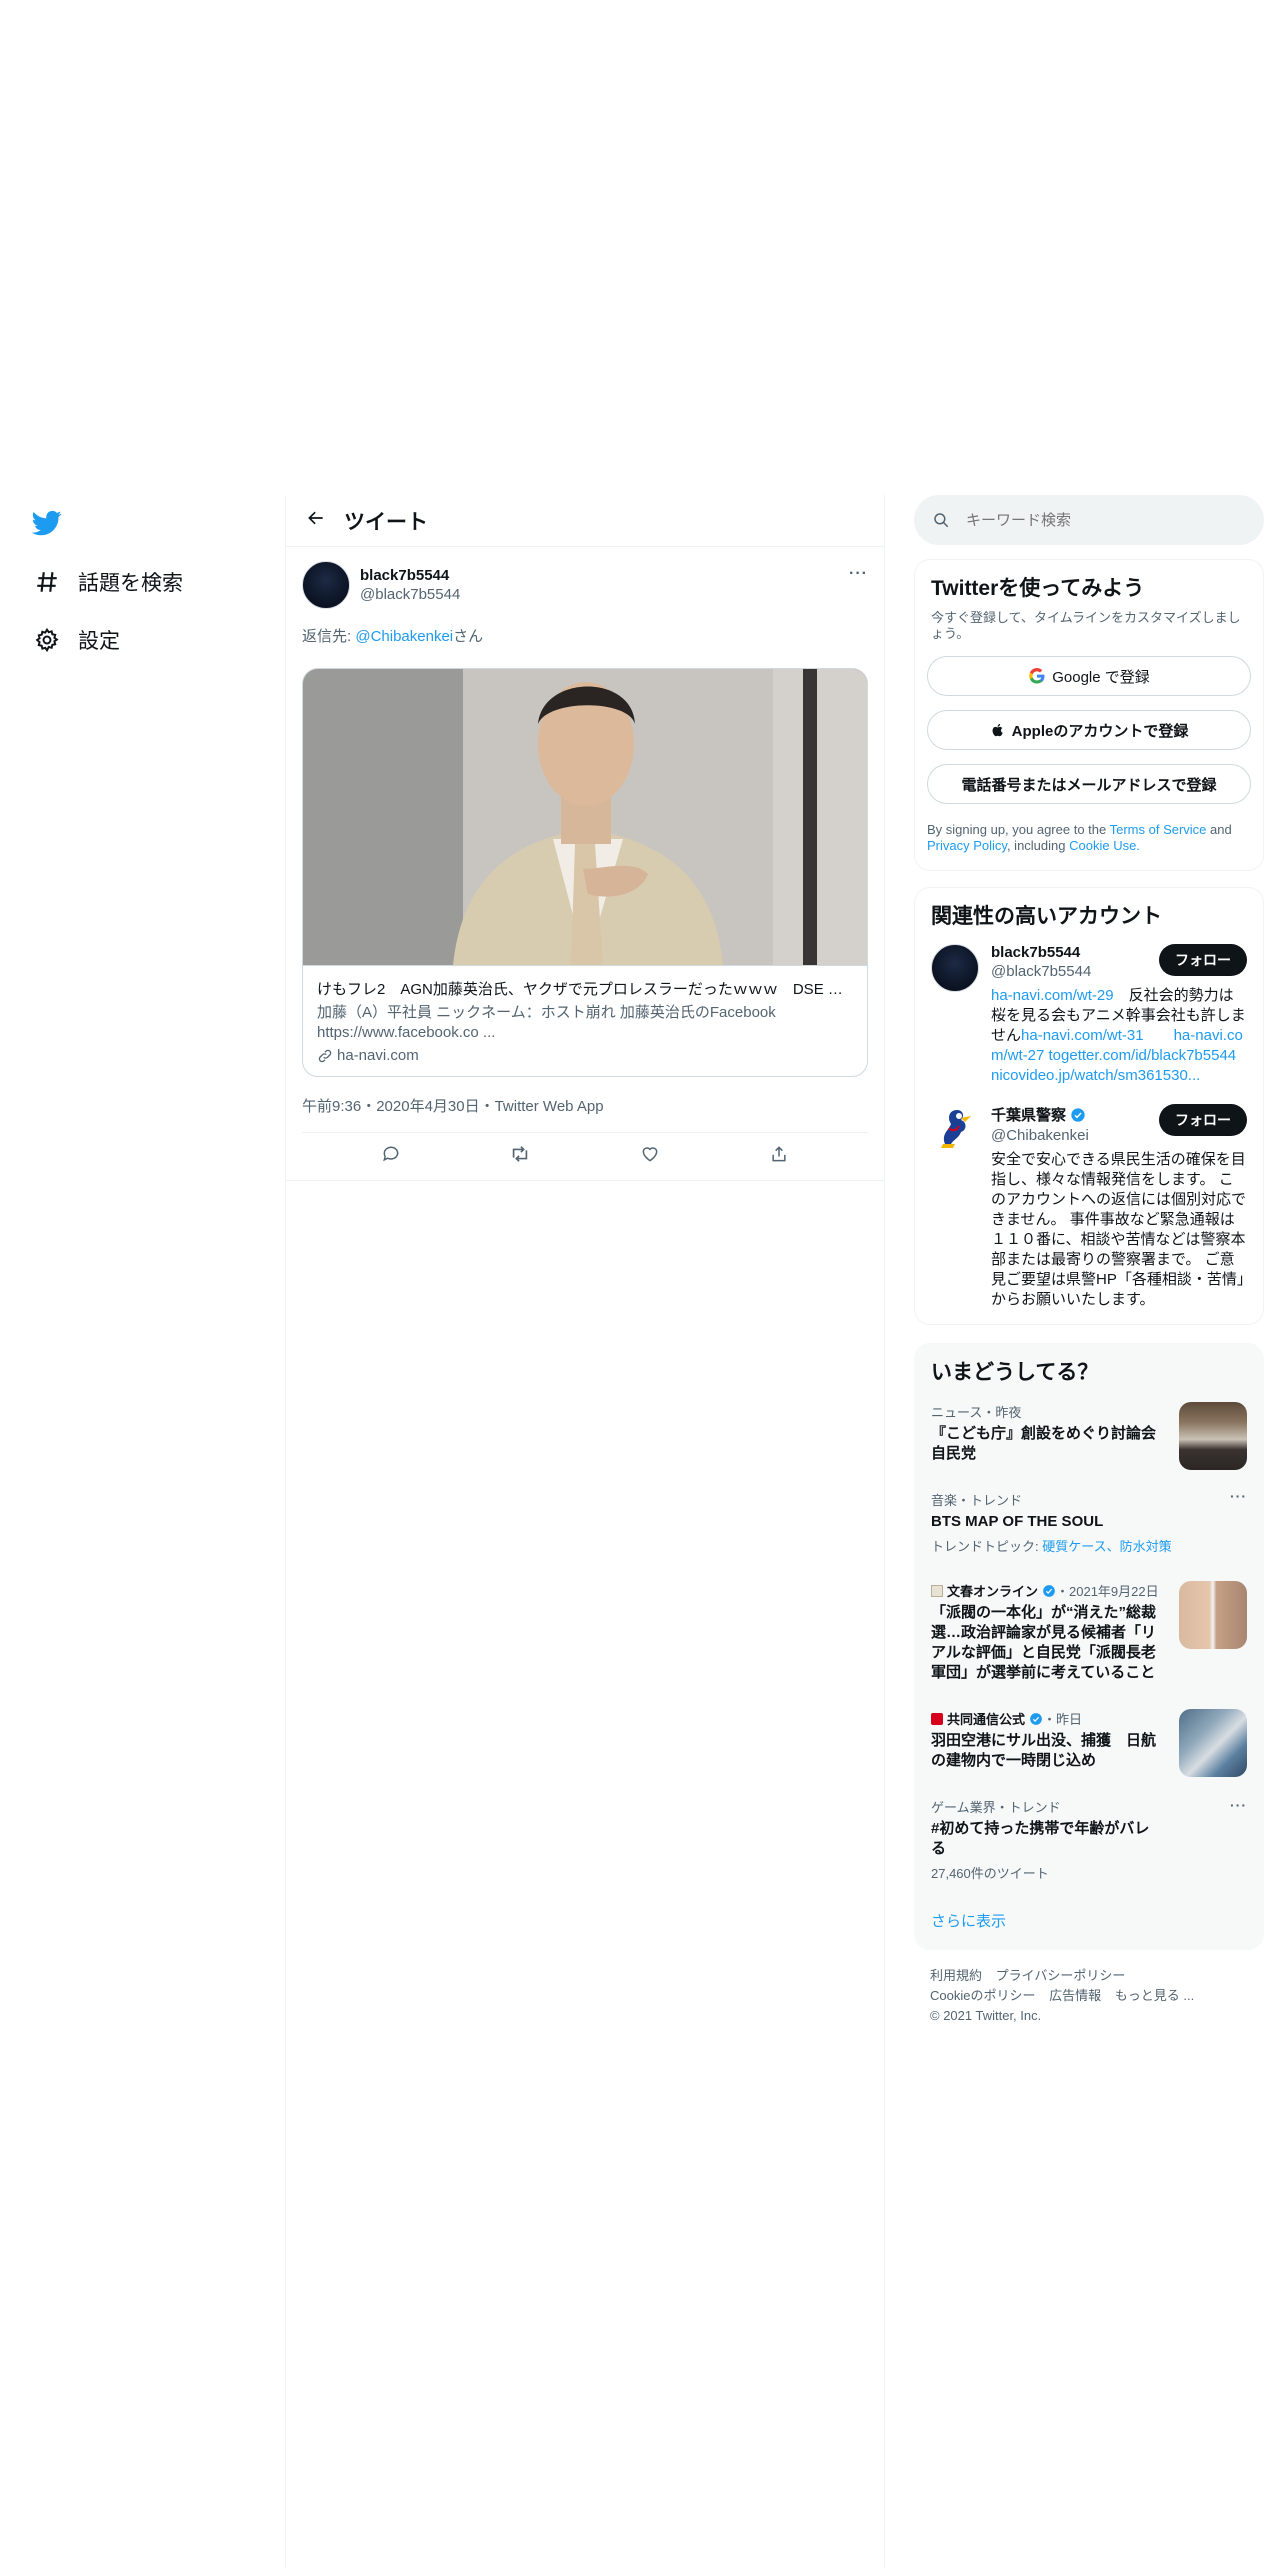  Describe the element at coordinates (996, 1807) in the screenshot. I see `trend-context: ゲーム業界・トレンド` at that location.